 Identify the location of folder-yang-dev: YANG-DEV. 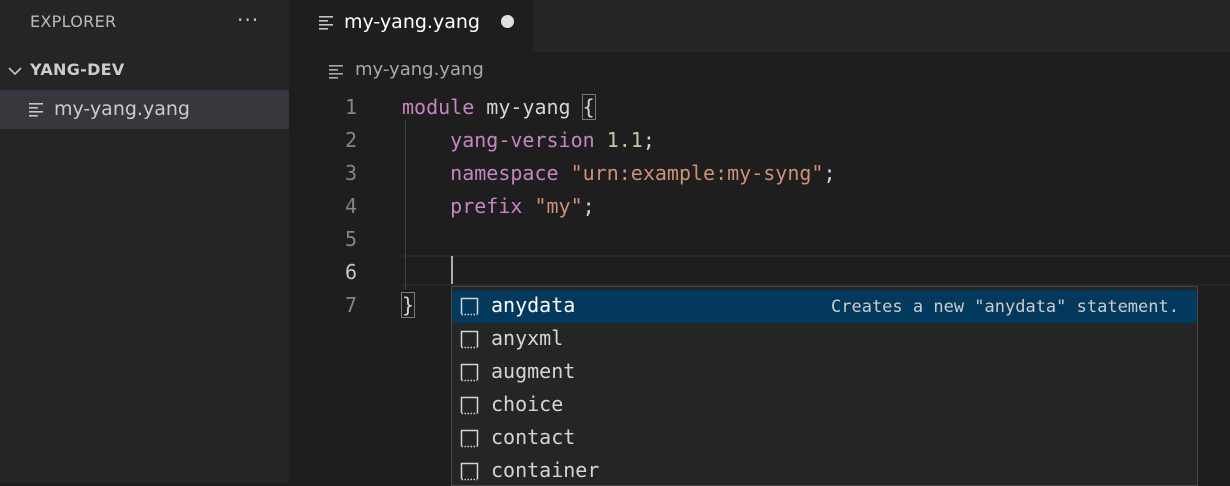
(144, 71).